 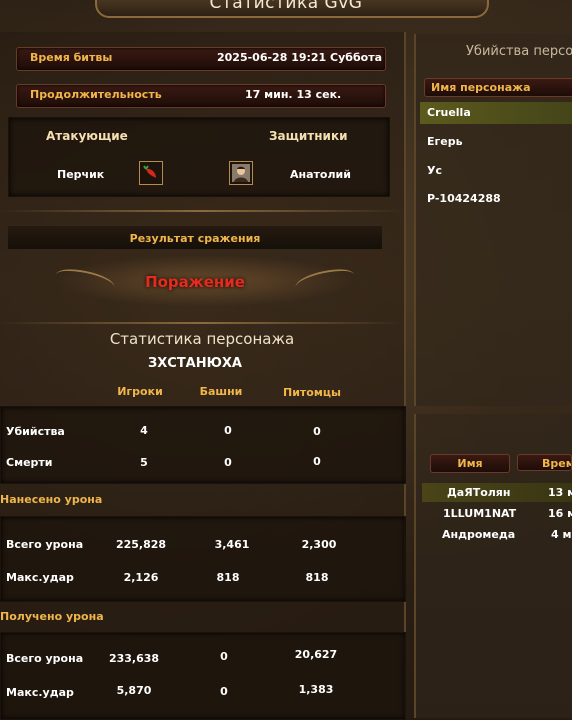 I want to click on attacker-name: Перчик, so click(x=81, y=174).